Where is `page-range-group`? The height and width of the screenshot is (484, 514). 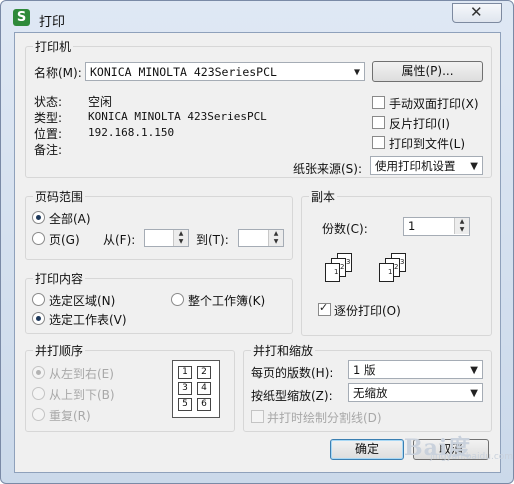
page-range-group is located at coordinates (159, 228).